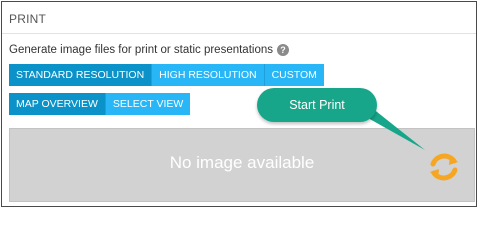  Describe the element at coordinates (294, 75) in the screenshot. I see `custom-resolution-button: CUSTOM` at that location.